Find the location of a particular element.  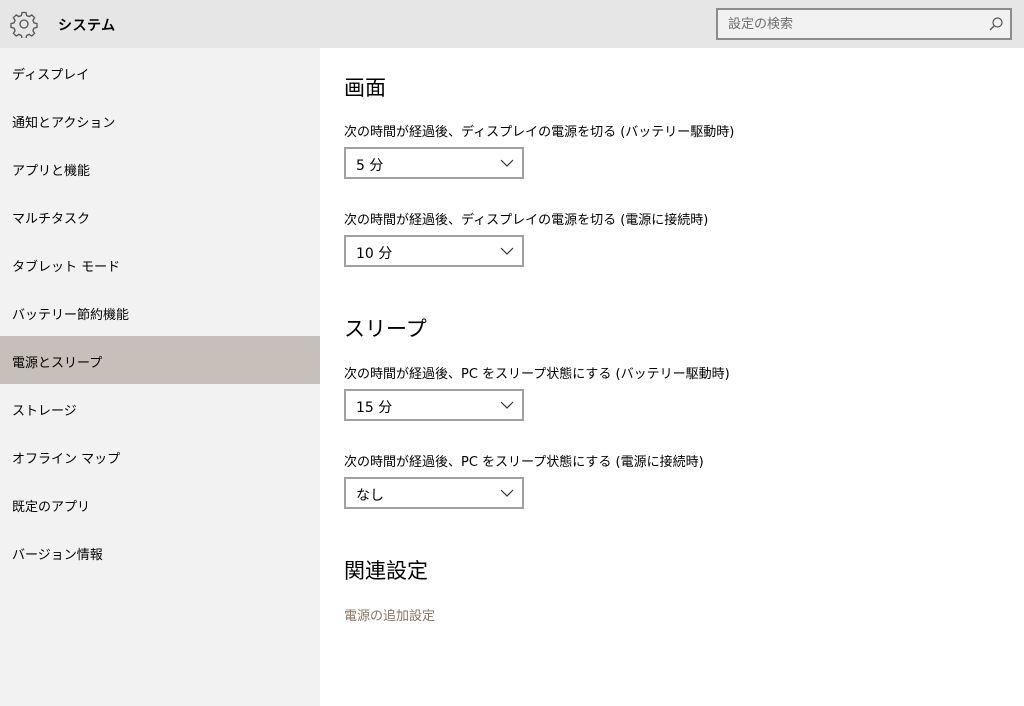

sidebar-item-offline-maps: オフライン マップ is located at coordinates (160, 456).